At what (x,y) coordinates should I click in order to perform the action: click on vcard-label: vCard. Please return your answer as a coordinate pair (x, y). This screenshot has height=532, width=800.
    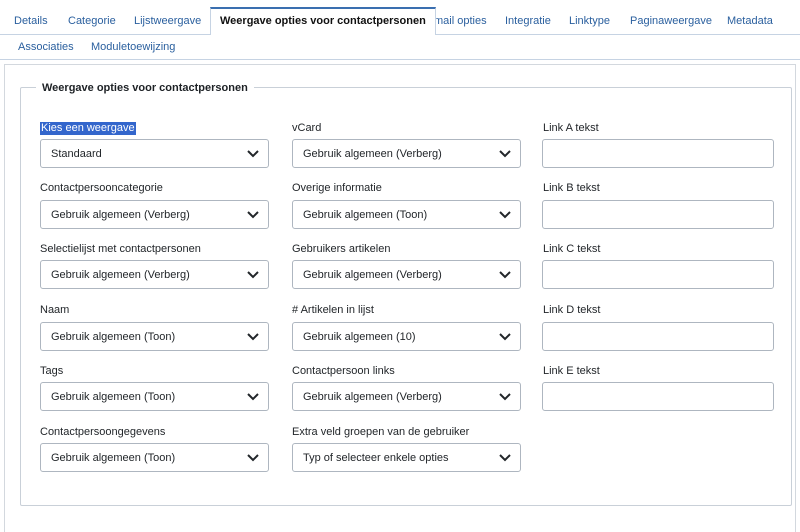
    Looking at the image, I should click on (307, 128).